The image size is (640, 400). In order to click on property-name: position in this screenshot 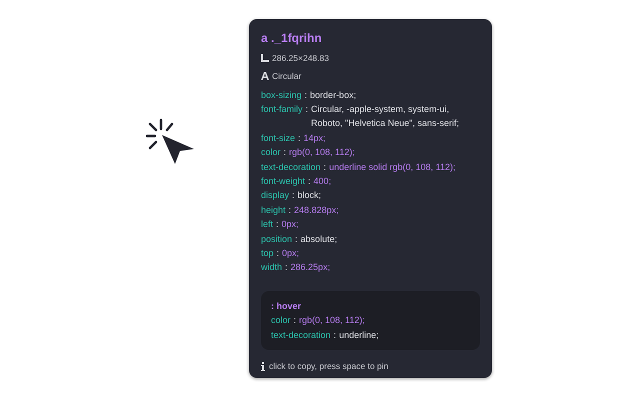, I will do `click(276, 239)`.